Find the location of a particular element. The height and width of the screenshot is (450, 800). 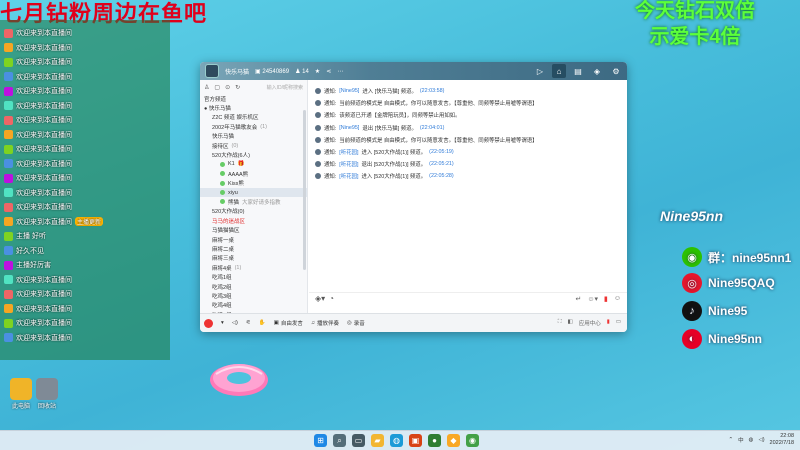

settings-icon: ⚙ is located at coordinates (616, 71).